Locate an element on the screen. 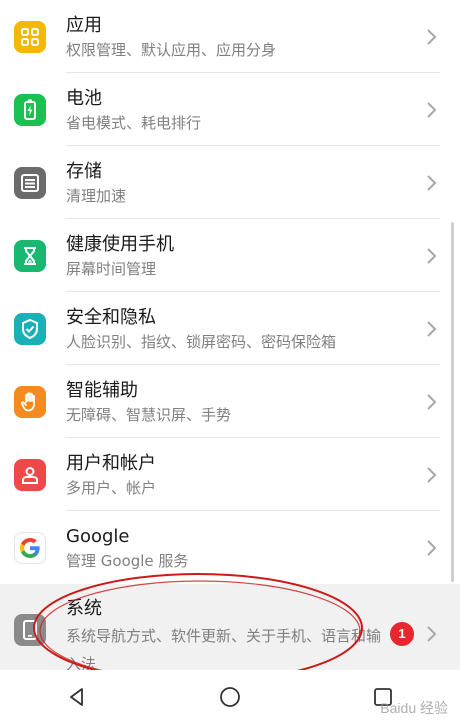 Image resolution: width=460 pixels, height=724 pixels. hand-icon is located at coordinates (30, 401).